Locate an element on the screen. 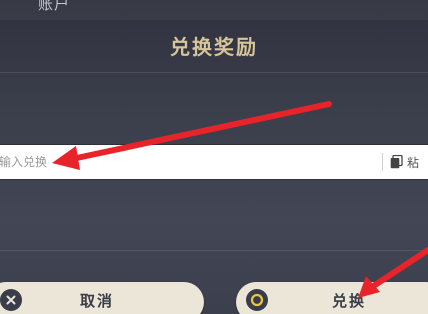 The image size is (428, 314). clipboard-icon is located at coordinates (396, 162).